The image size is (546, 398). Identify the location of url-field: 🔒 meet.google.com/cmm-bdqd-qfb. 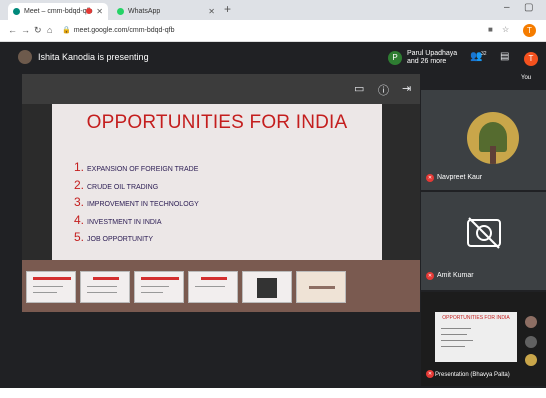
(118, 30).